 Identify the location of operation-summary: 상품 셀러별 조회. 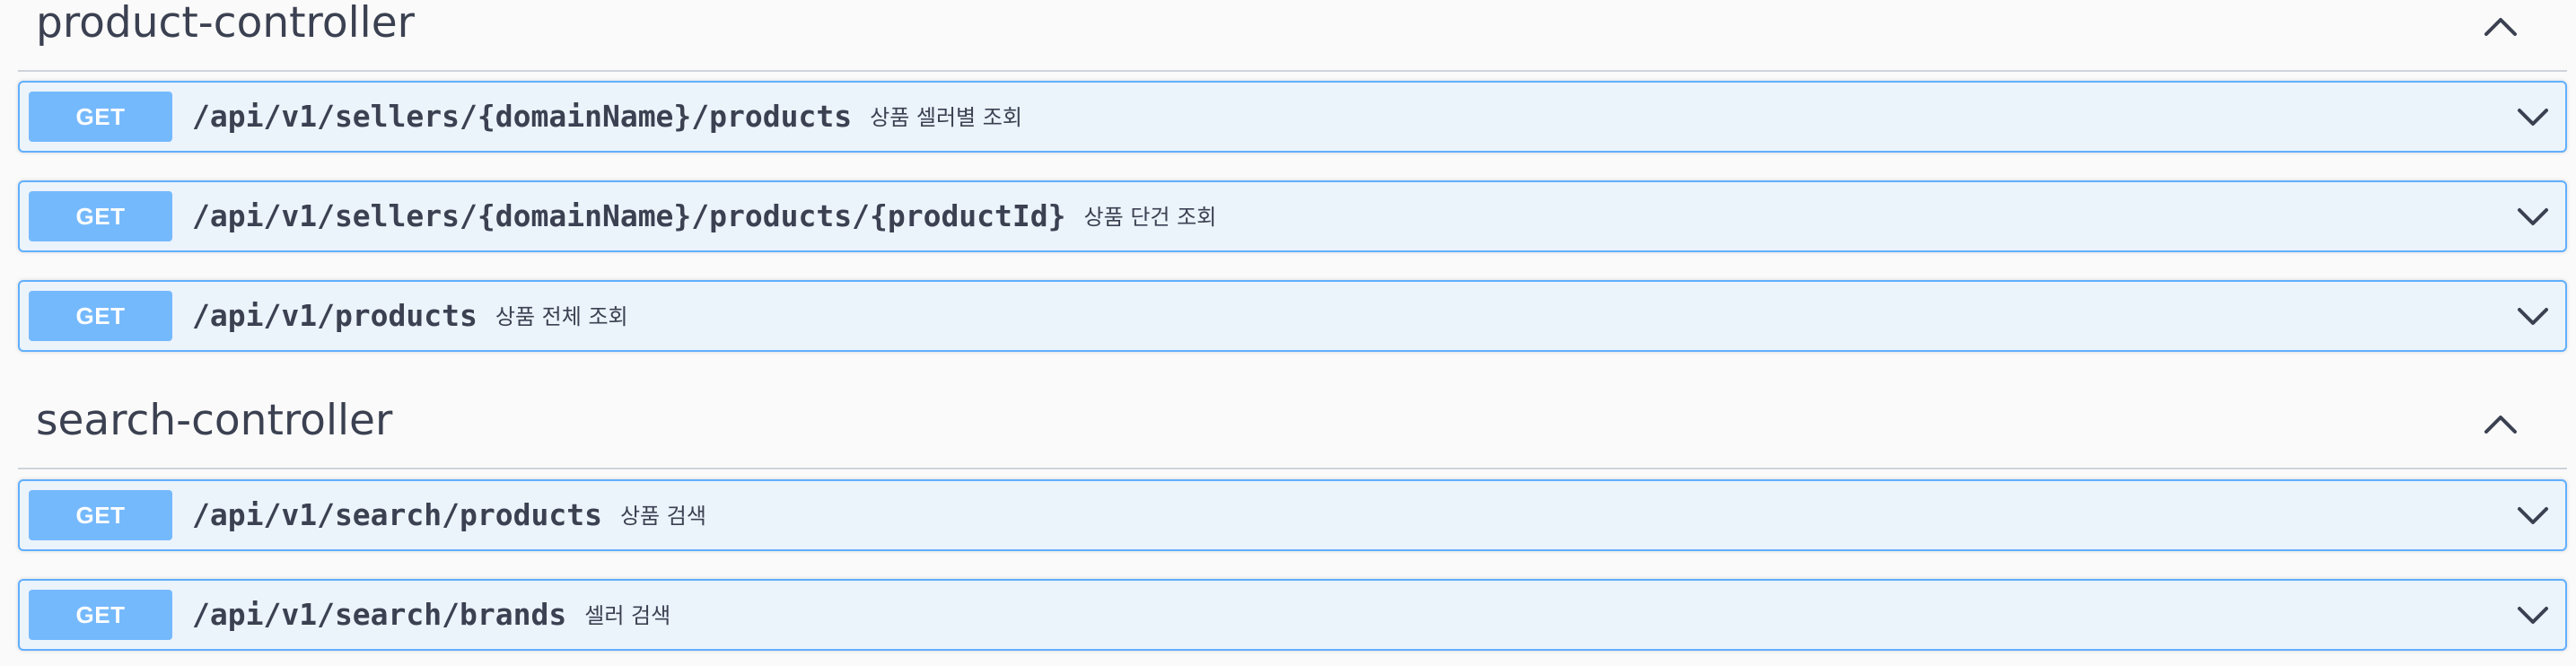
(946, 117).